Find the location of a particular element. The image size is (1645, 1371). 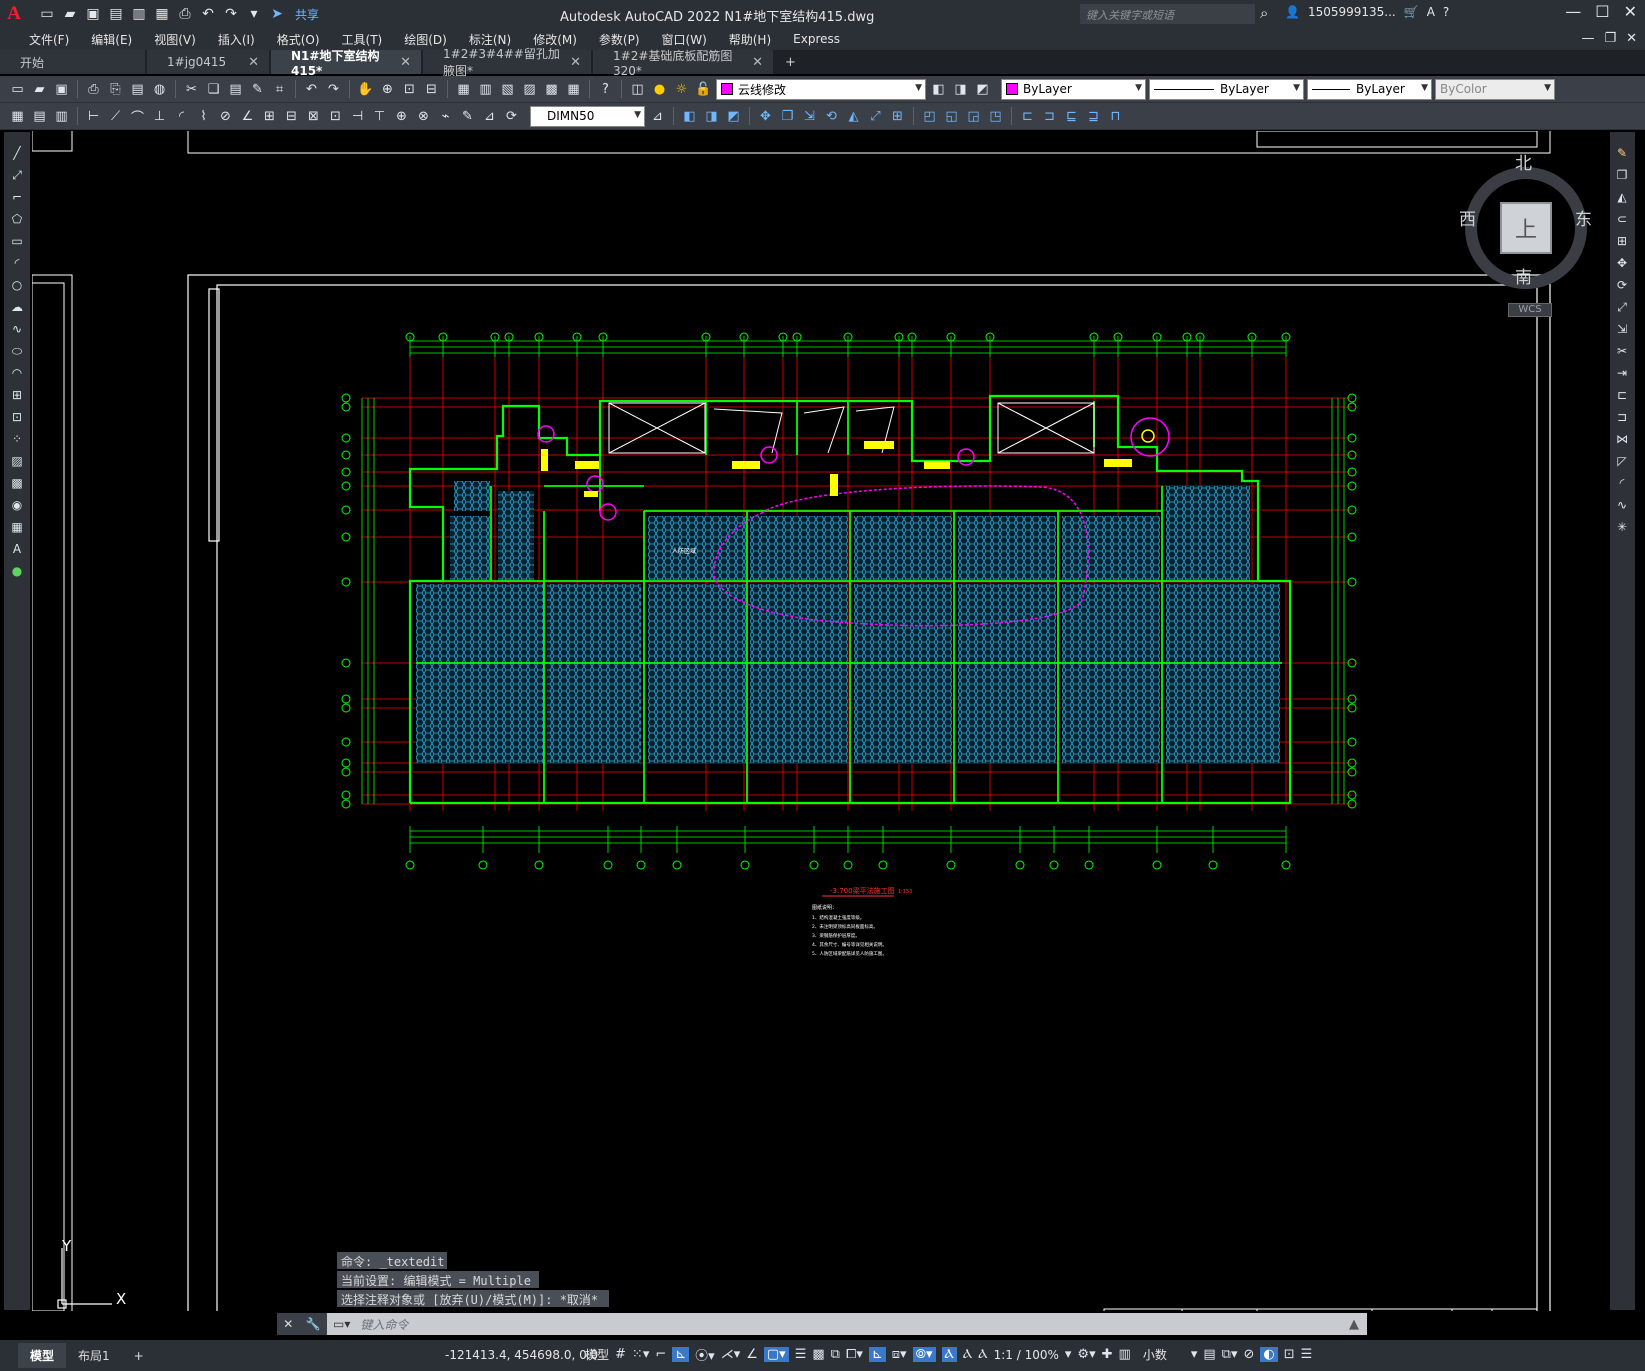

annotation-scale-dropdown: 1:1 / 100% is located at coordinates (1026, 1355).